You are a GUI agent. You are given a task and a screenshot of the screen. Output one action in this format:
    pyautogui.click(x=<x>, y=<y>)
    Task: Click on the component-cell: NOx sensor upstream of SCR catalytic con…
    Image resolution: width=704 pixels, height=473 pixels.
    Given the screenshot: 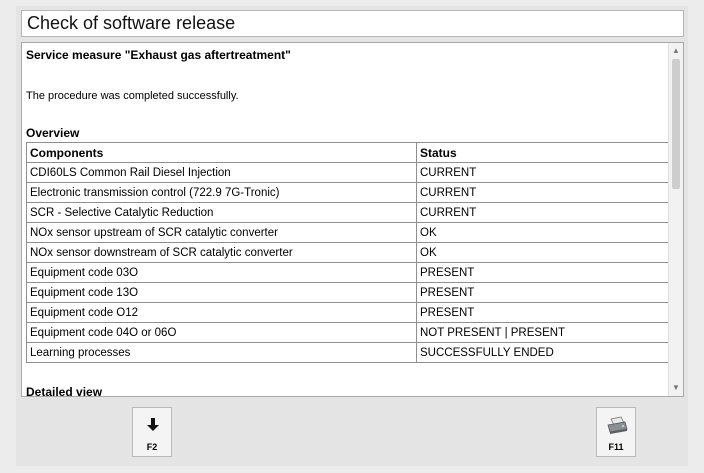 What is the action you would take?
    pyautogui.click(x=221, y=232)
    